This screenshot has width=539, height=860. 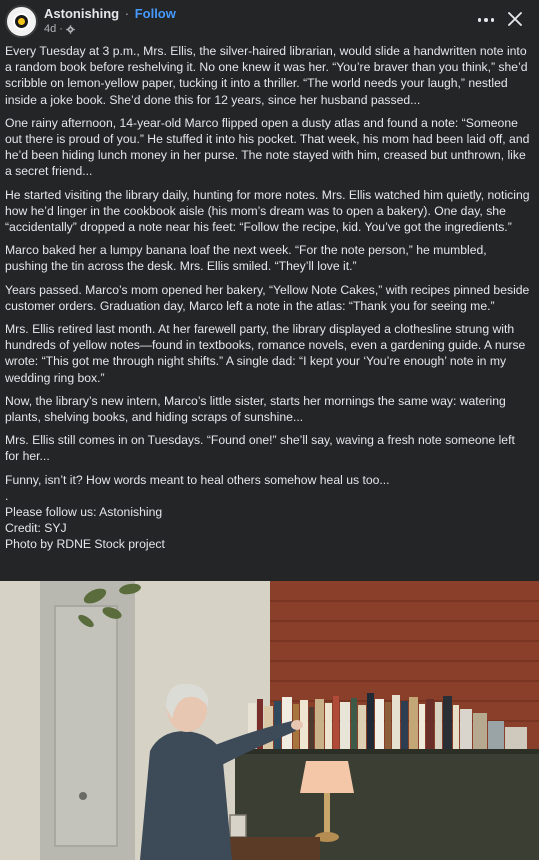 I want to click on lamp-stem, so click(x=327, y=813).